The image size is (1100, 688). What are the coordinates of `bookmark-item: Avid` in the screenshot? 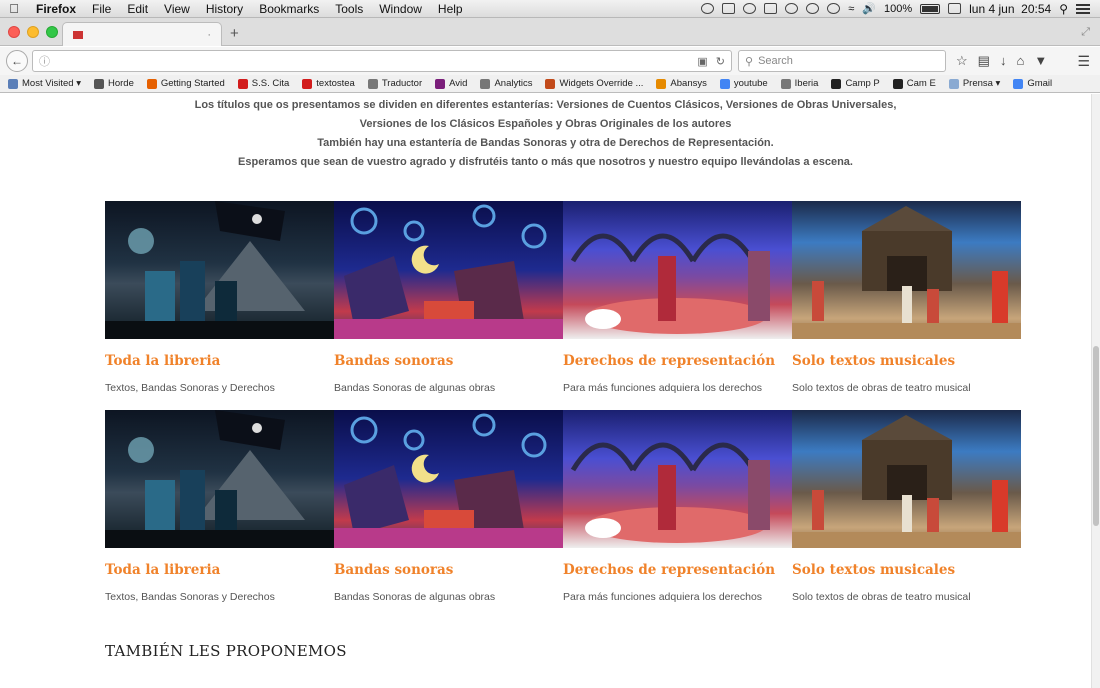 It's located at (451, 83).